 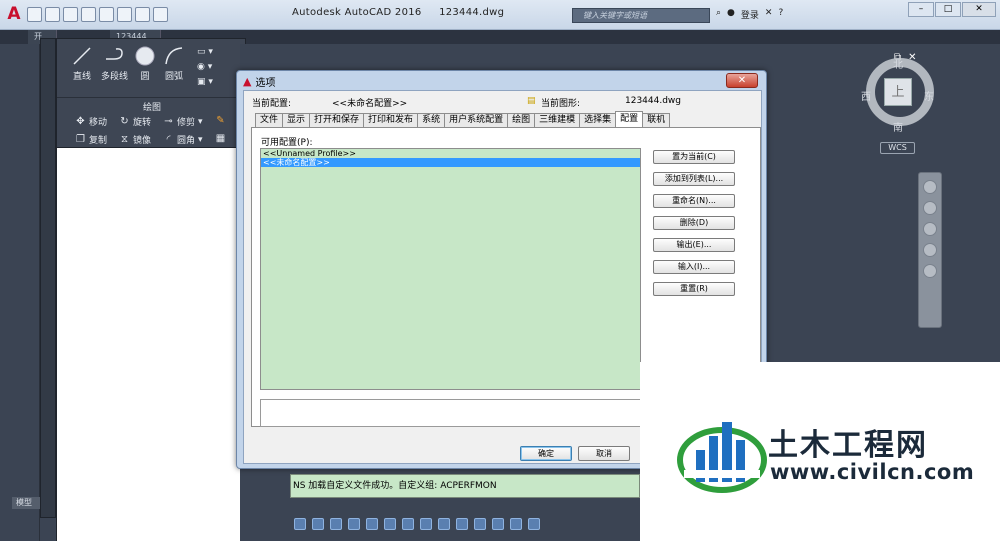 What do you see at coordinates (14, 14) in the screenshot?
I see `autocad-logo-icon: A` at bounding box center [14, 14].